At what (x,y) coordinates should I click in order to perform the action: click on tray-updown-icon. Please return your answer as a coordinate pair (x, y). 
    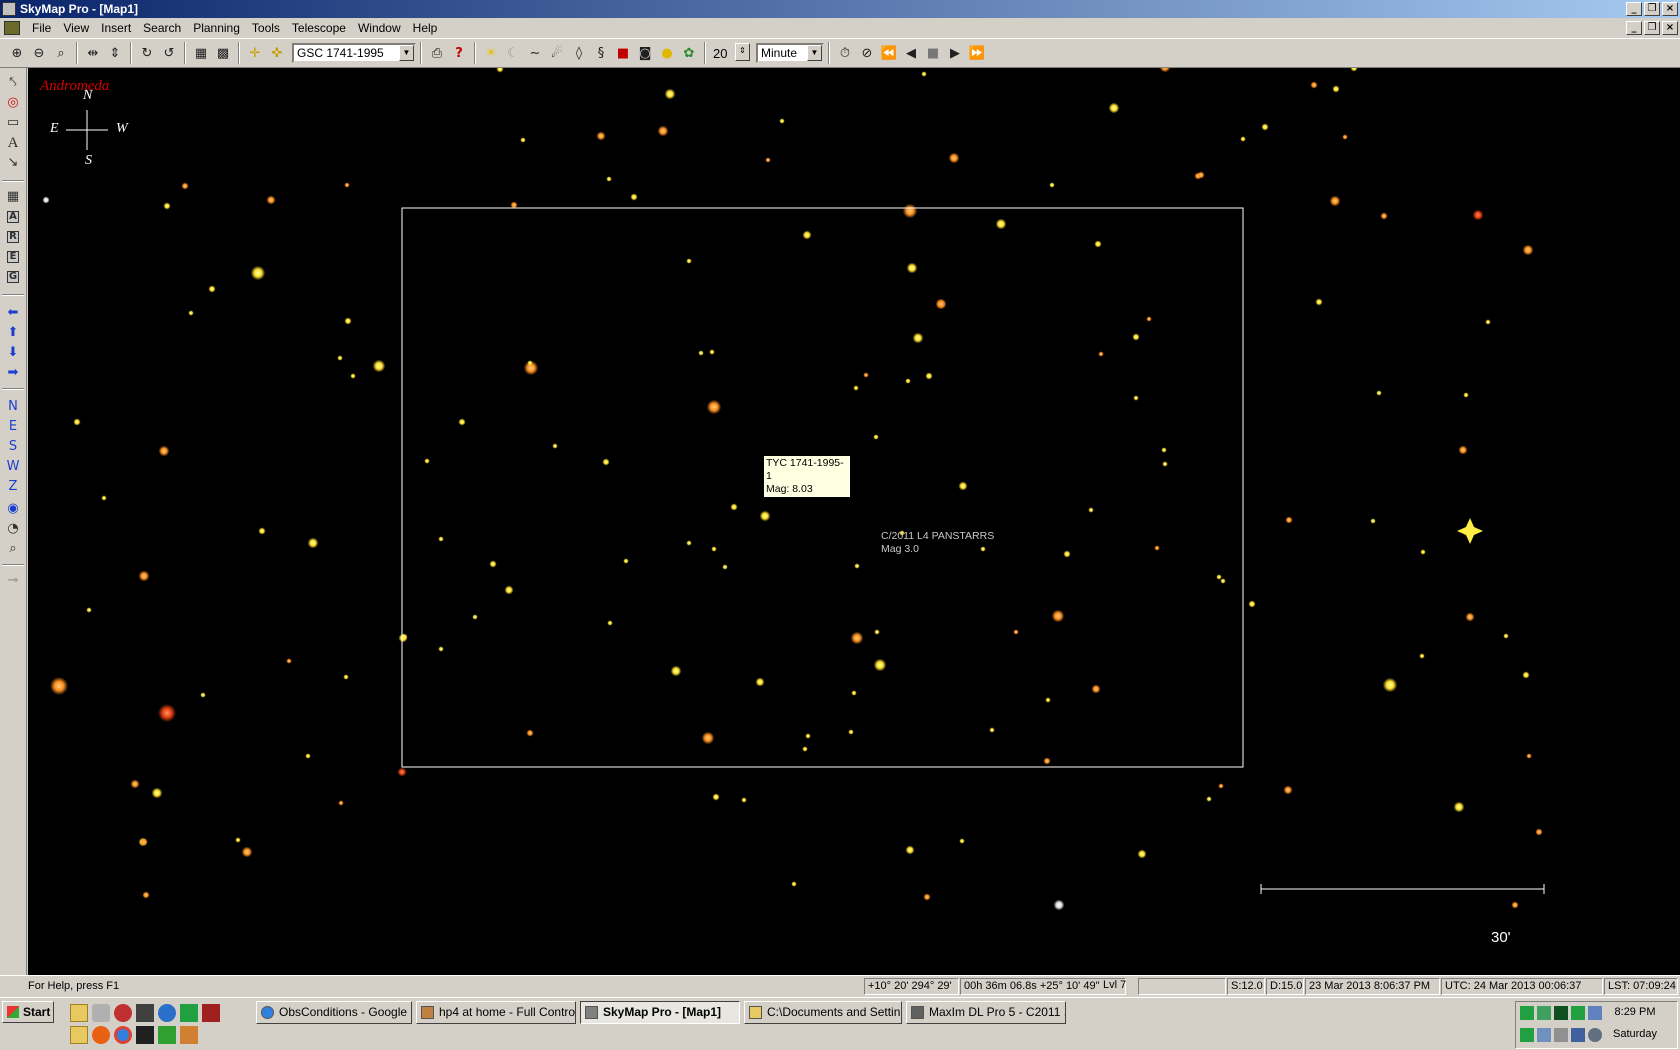
    Looking at the image, I should click on (1527, 1035).